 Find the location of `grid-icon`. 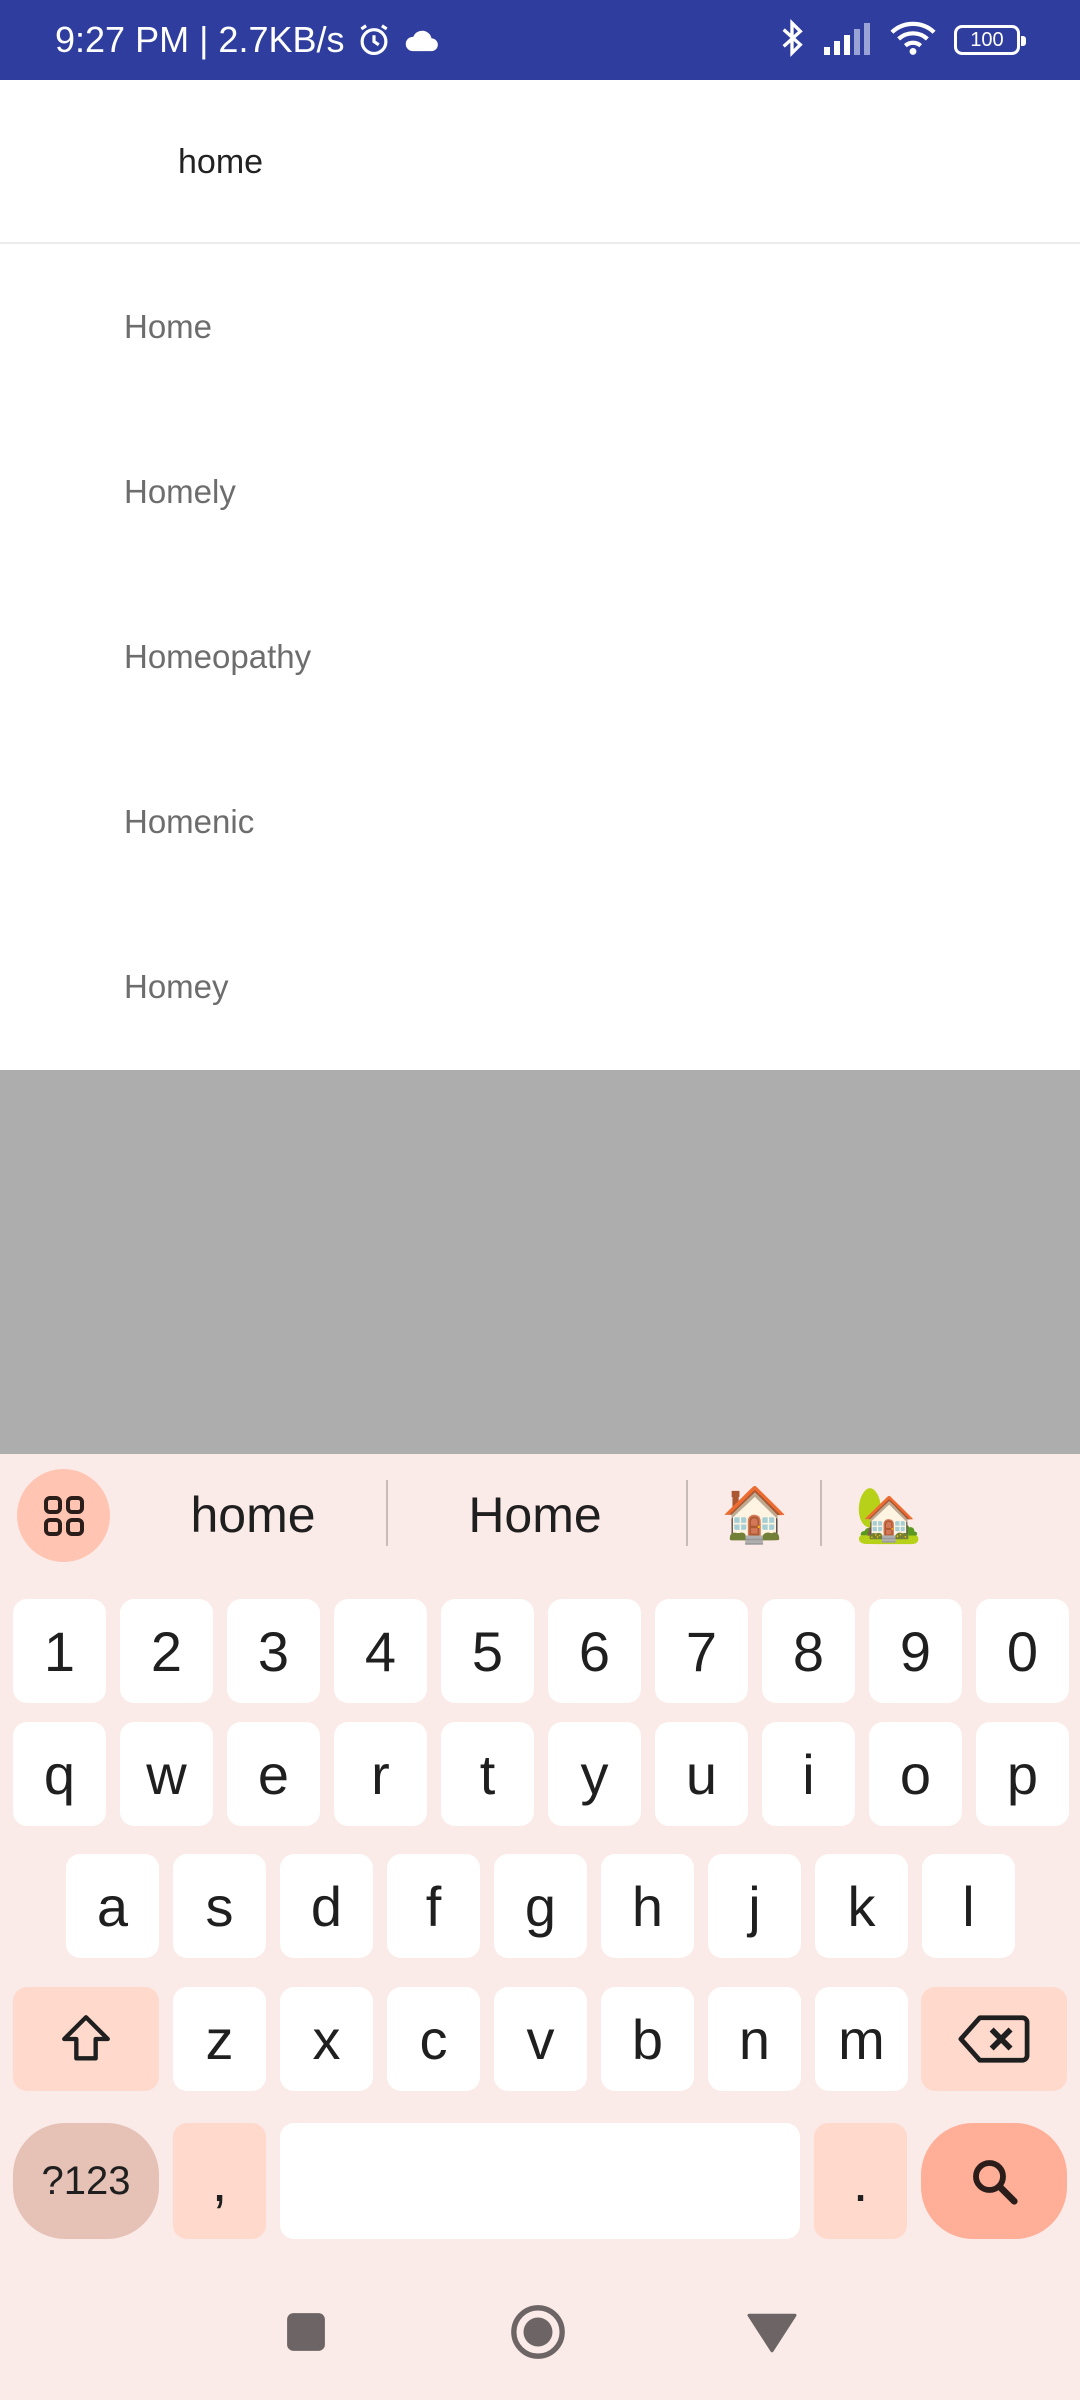

grid-icon is located at coordinates (63, 1515).